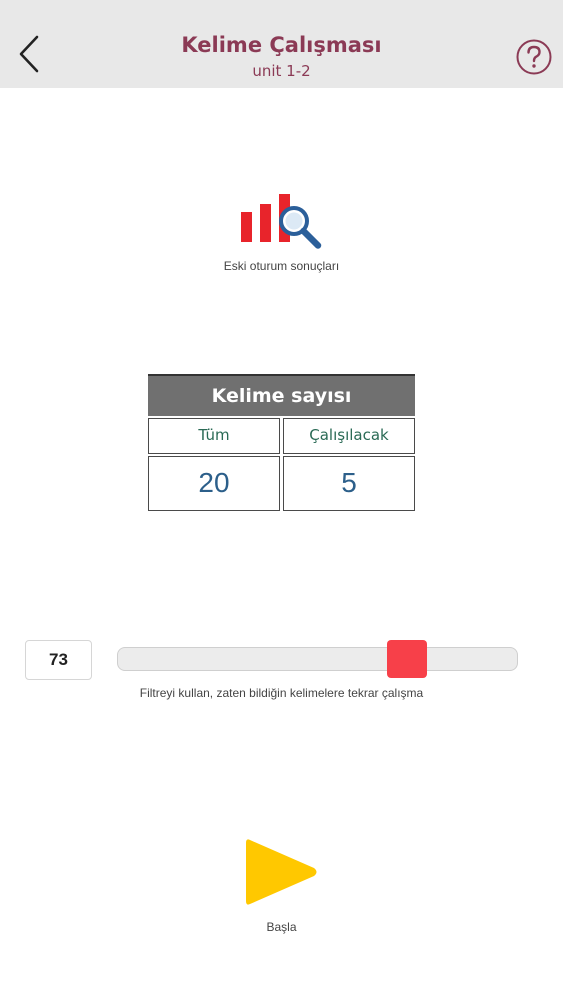 The image size is (563, 1000). I want to click on page-title: Kelime Çalışması, so click(281, 45).